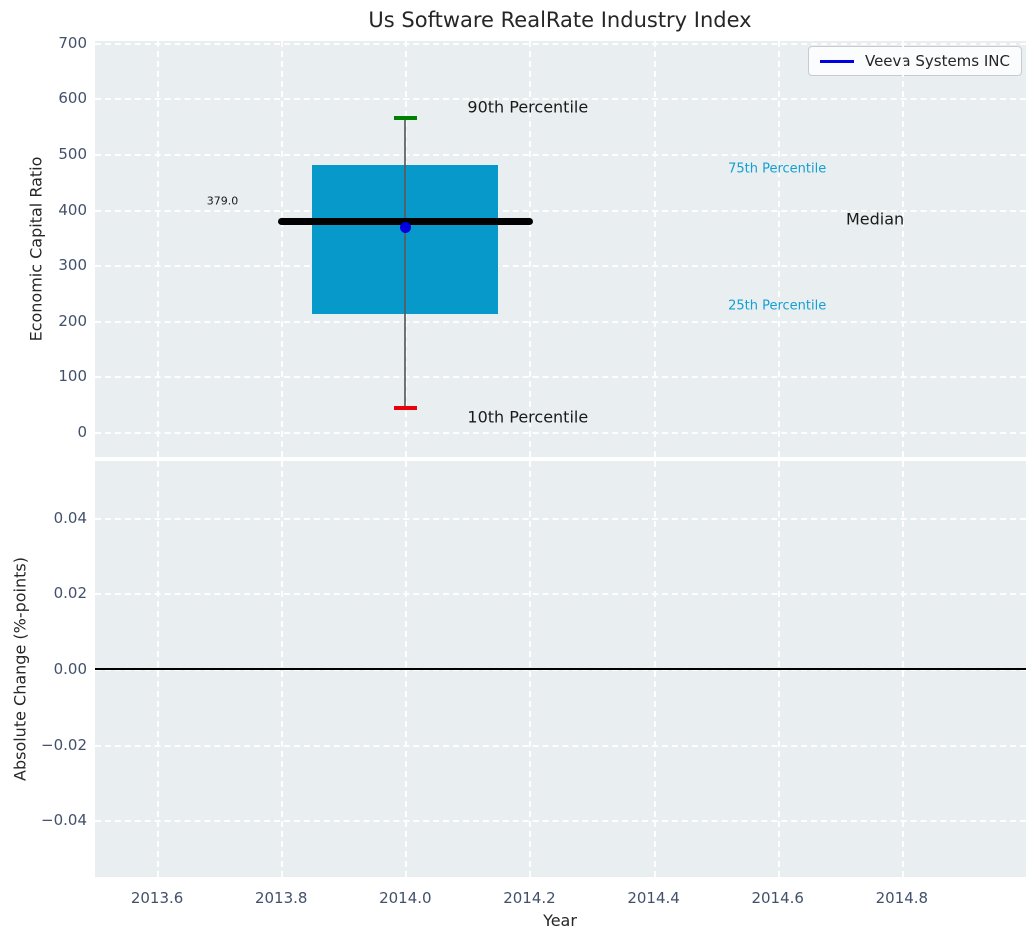 Image resolution: width=1034 pixels, height=942 pixels. What do you see at coordinates (529, 898) in the screenshot?
I see `x-tick-label: 2014.2` at bounding box center [529, 898].